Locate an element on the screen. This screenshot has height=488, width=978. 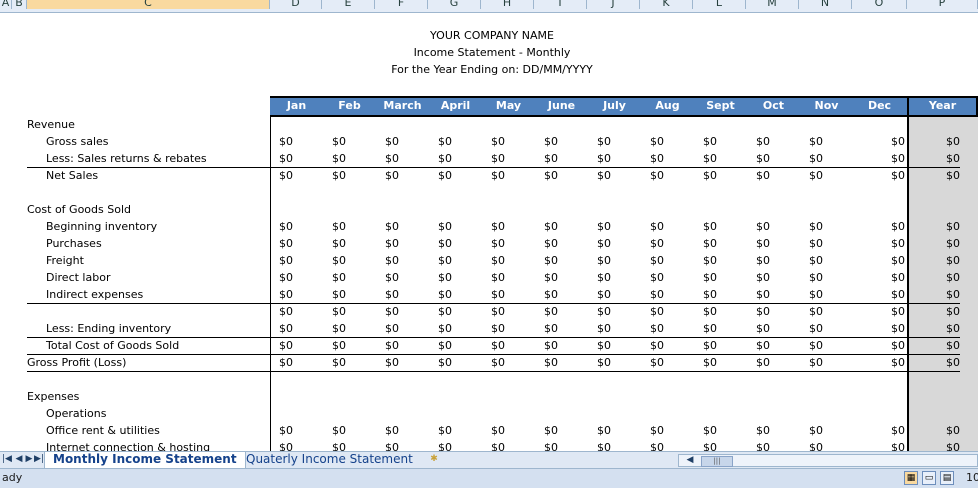
column-header-a: A is located at coordinates (6, 4).